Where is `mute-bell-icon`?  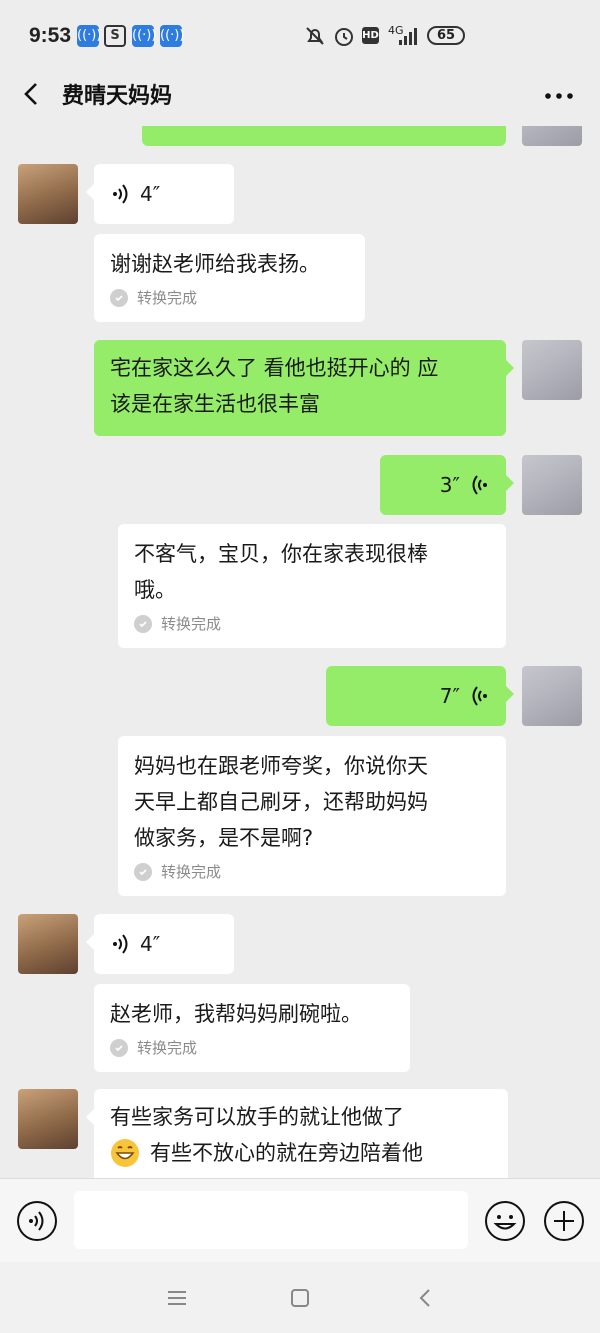 mute-bell-icon is located at coordinates (315, 36).